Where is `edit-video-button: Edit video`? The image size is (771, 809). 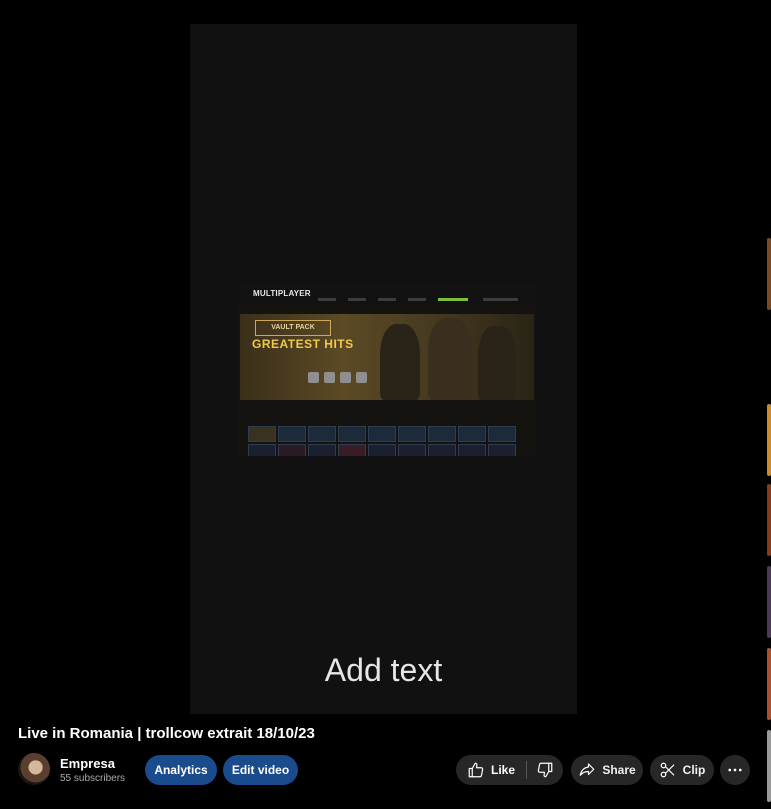
edit-video-button: Edit video is located at coordinates (260, 770).